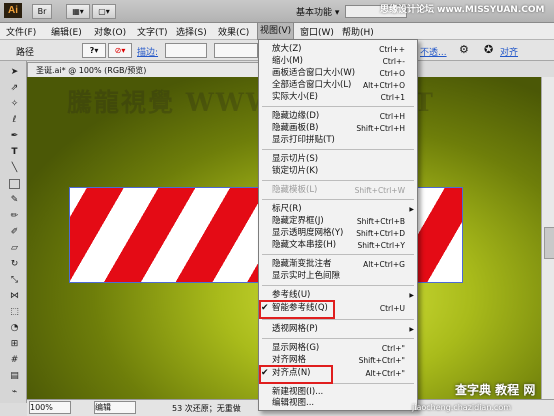 This screenshot has height=416, width=554. I want to click on shape-builder-tool-icon: ◔, so click(14, 328).